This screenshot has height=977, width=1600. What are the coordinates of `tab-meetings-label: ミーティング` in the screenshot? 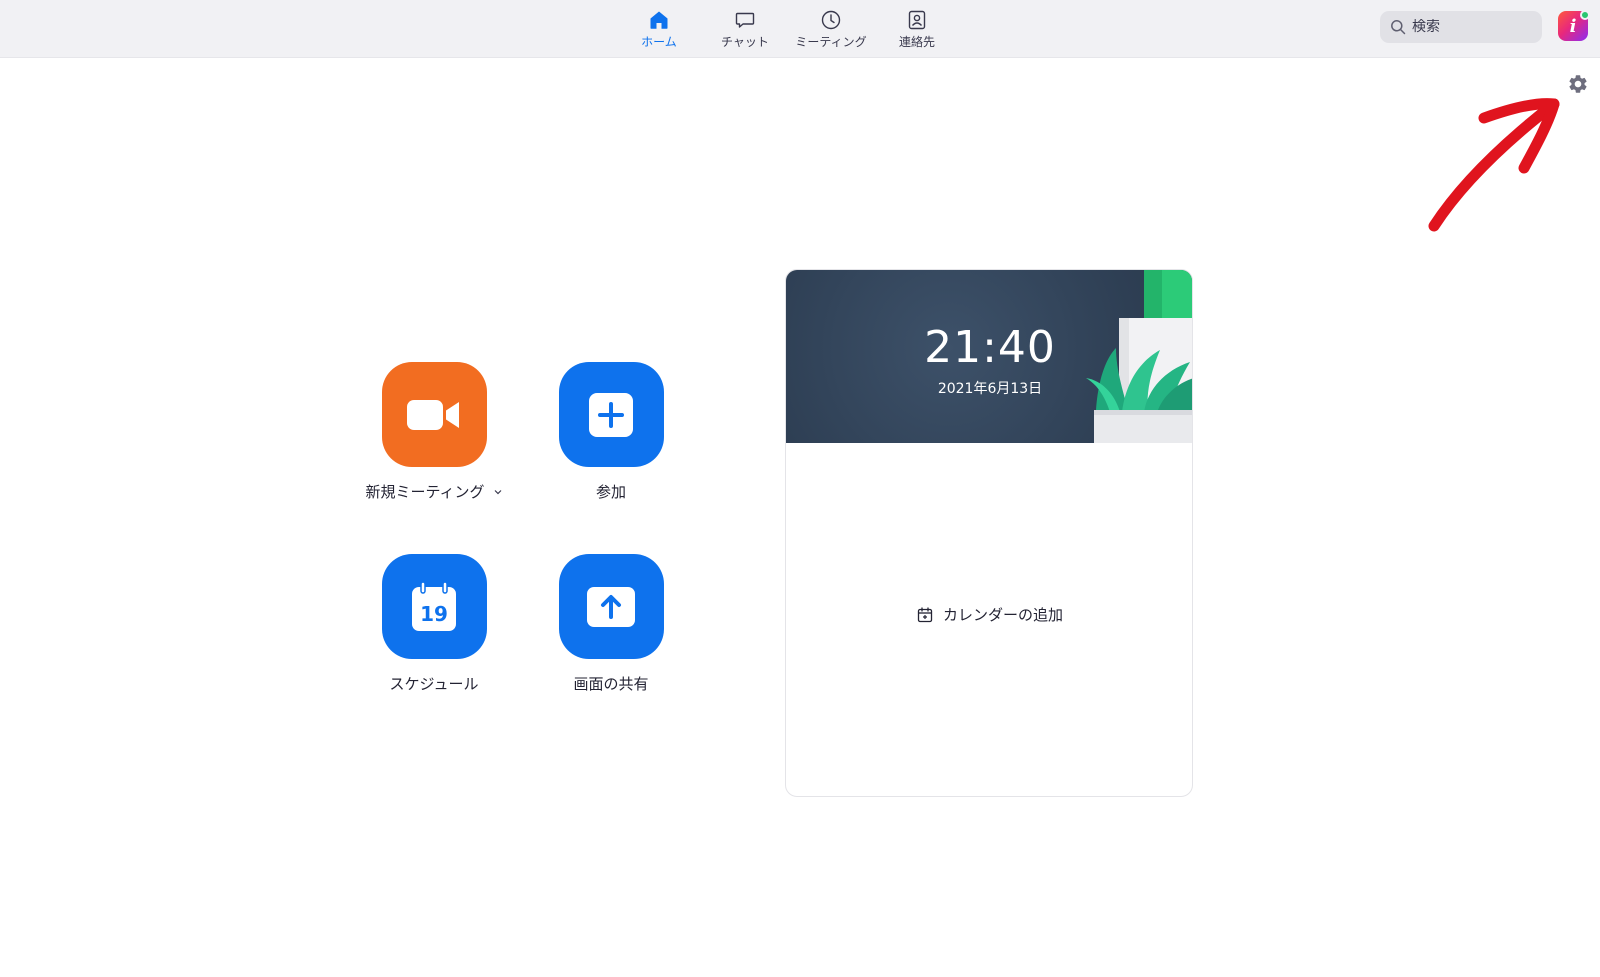 It's located at (831, 42).